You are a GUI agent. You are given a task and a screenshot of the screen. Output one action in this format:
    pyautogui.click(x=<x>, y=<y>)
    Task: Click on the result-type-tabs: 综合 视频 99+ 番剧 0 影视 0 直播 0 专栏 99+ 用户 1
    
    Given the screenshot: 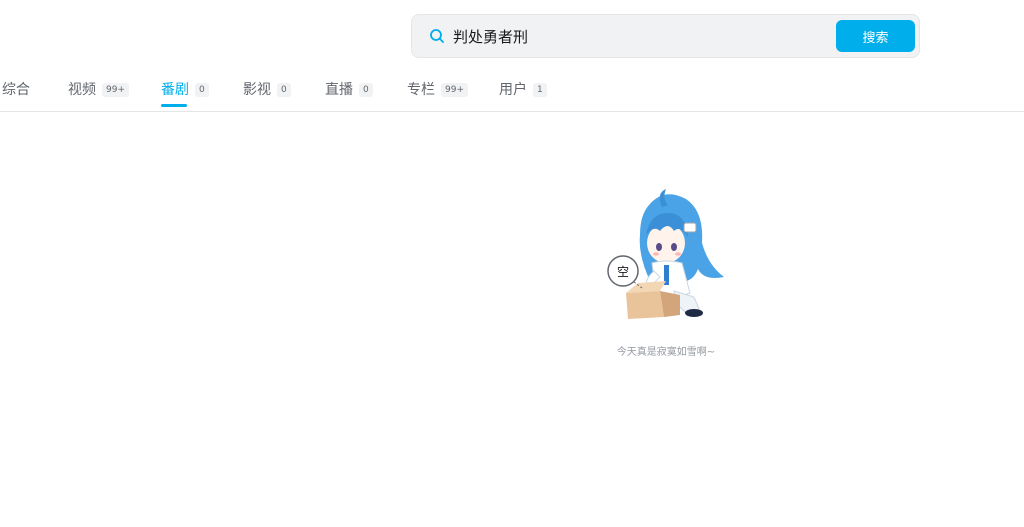 What is the action you would take?
    pyautogui.click(x=512, y=90)
    